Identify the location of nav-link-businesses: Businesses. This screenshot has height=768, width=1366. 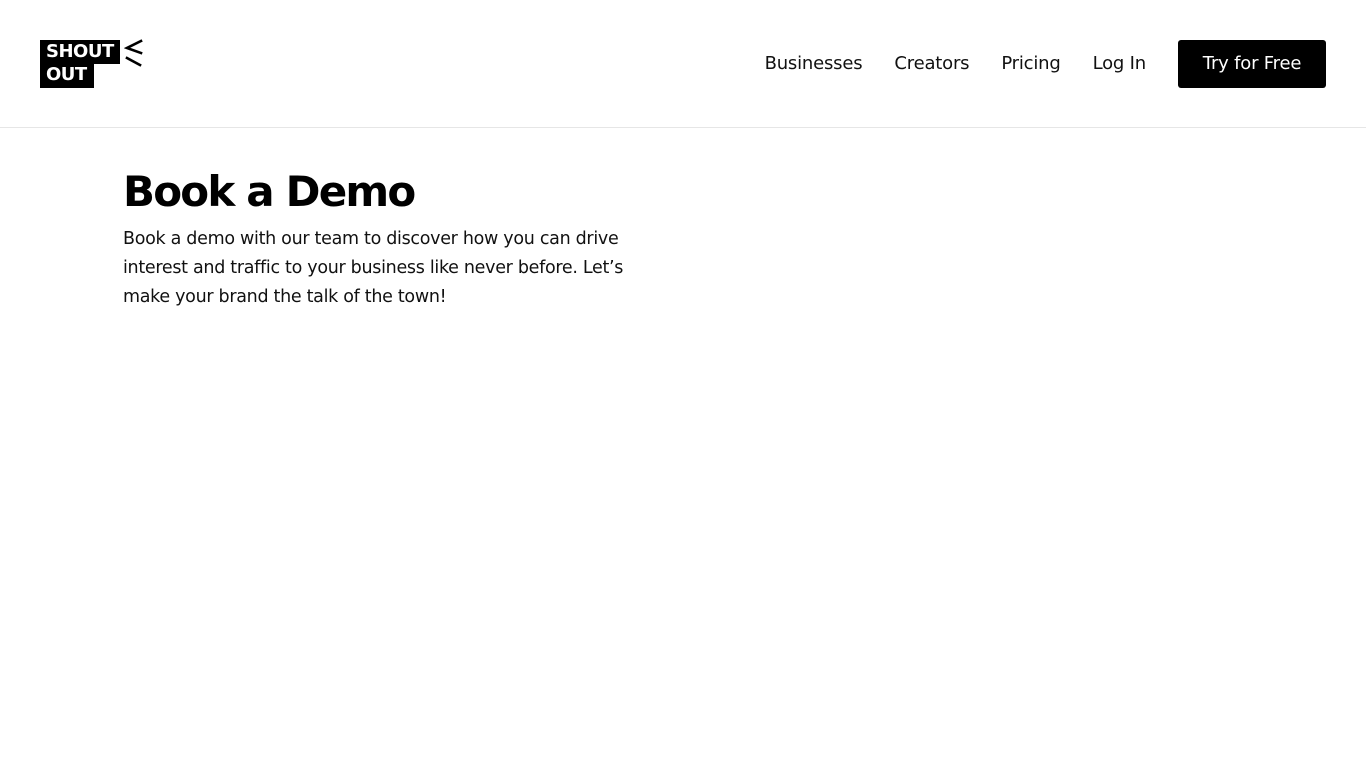
(814, 64).